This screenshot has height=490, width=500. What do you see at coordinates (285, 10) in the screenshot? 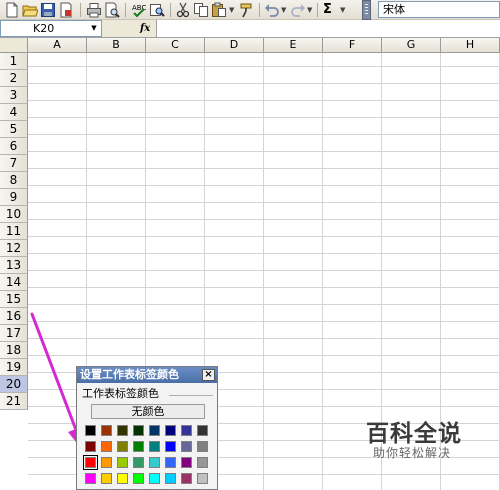
I see `undo-dropdown-icon: ▼` at bounding box center [285, 10].